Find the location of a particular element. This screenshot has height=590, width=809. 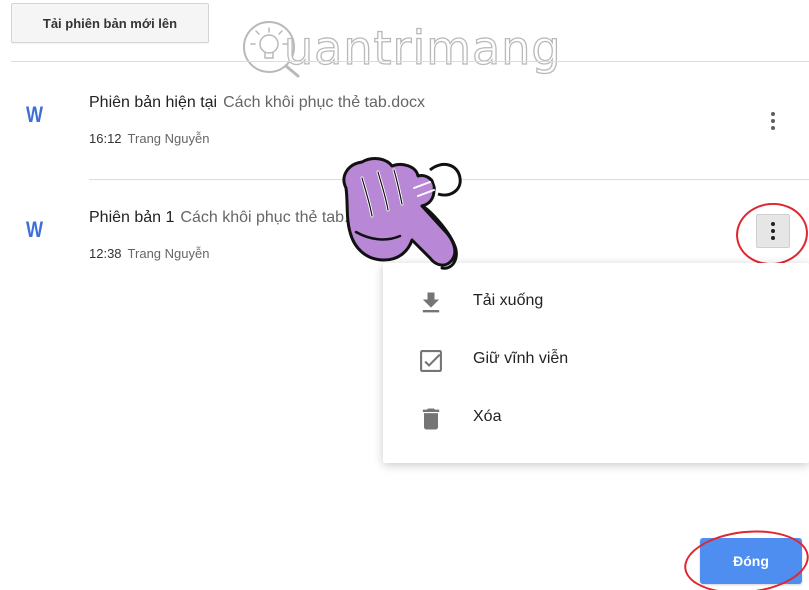

menu-item-label: Giữ vĩnh viễn is located at coordinates (521, 358).